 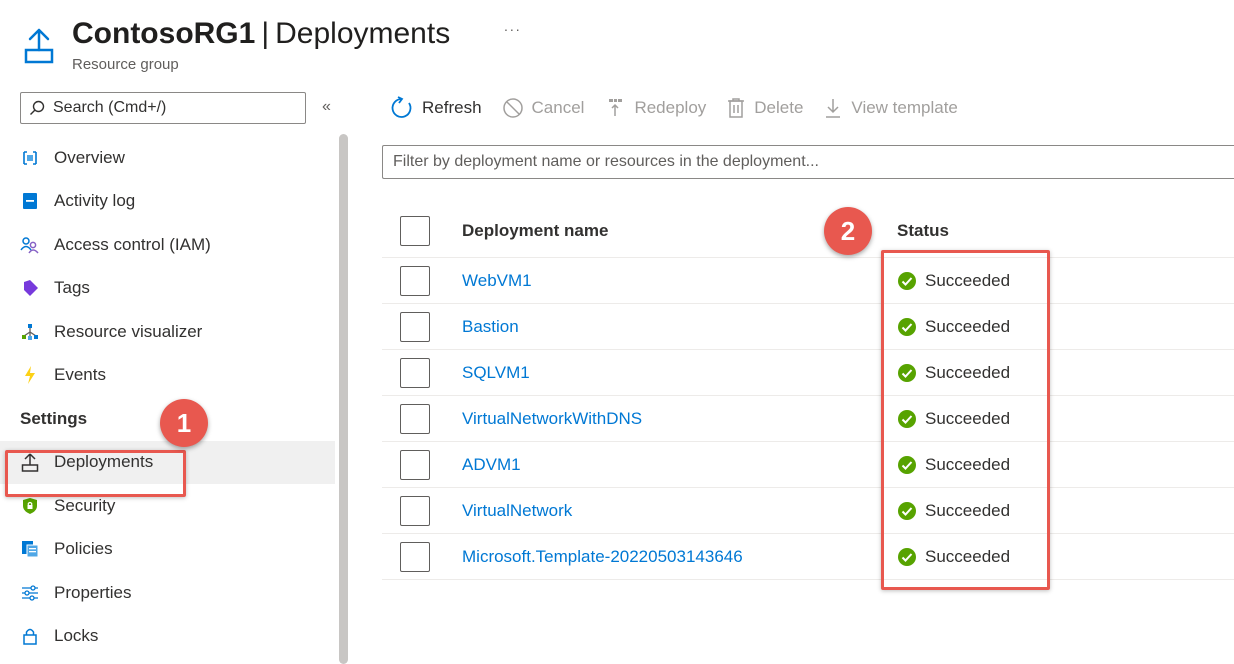 What do you see at coordinates (535, 231) in the screenshot?
I see `column-header-deployment-name: Deployment name` at bounding box center [535, 231].